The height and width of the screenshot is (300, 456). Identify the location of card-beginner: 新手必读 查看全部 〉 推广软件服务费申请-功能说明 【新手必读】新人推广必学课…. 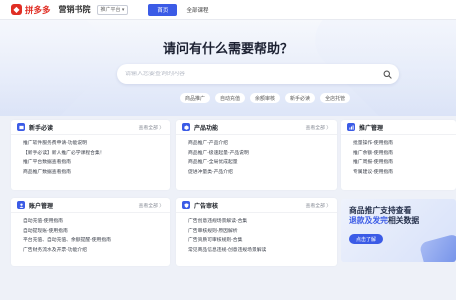
(90, 155).